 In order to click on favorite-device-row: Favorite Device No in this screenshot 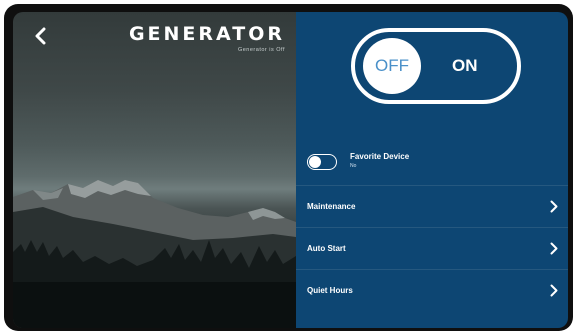, I will do `click(432, 164)`.